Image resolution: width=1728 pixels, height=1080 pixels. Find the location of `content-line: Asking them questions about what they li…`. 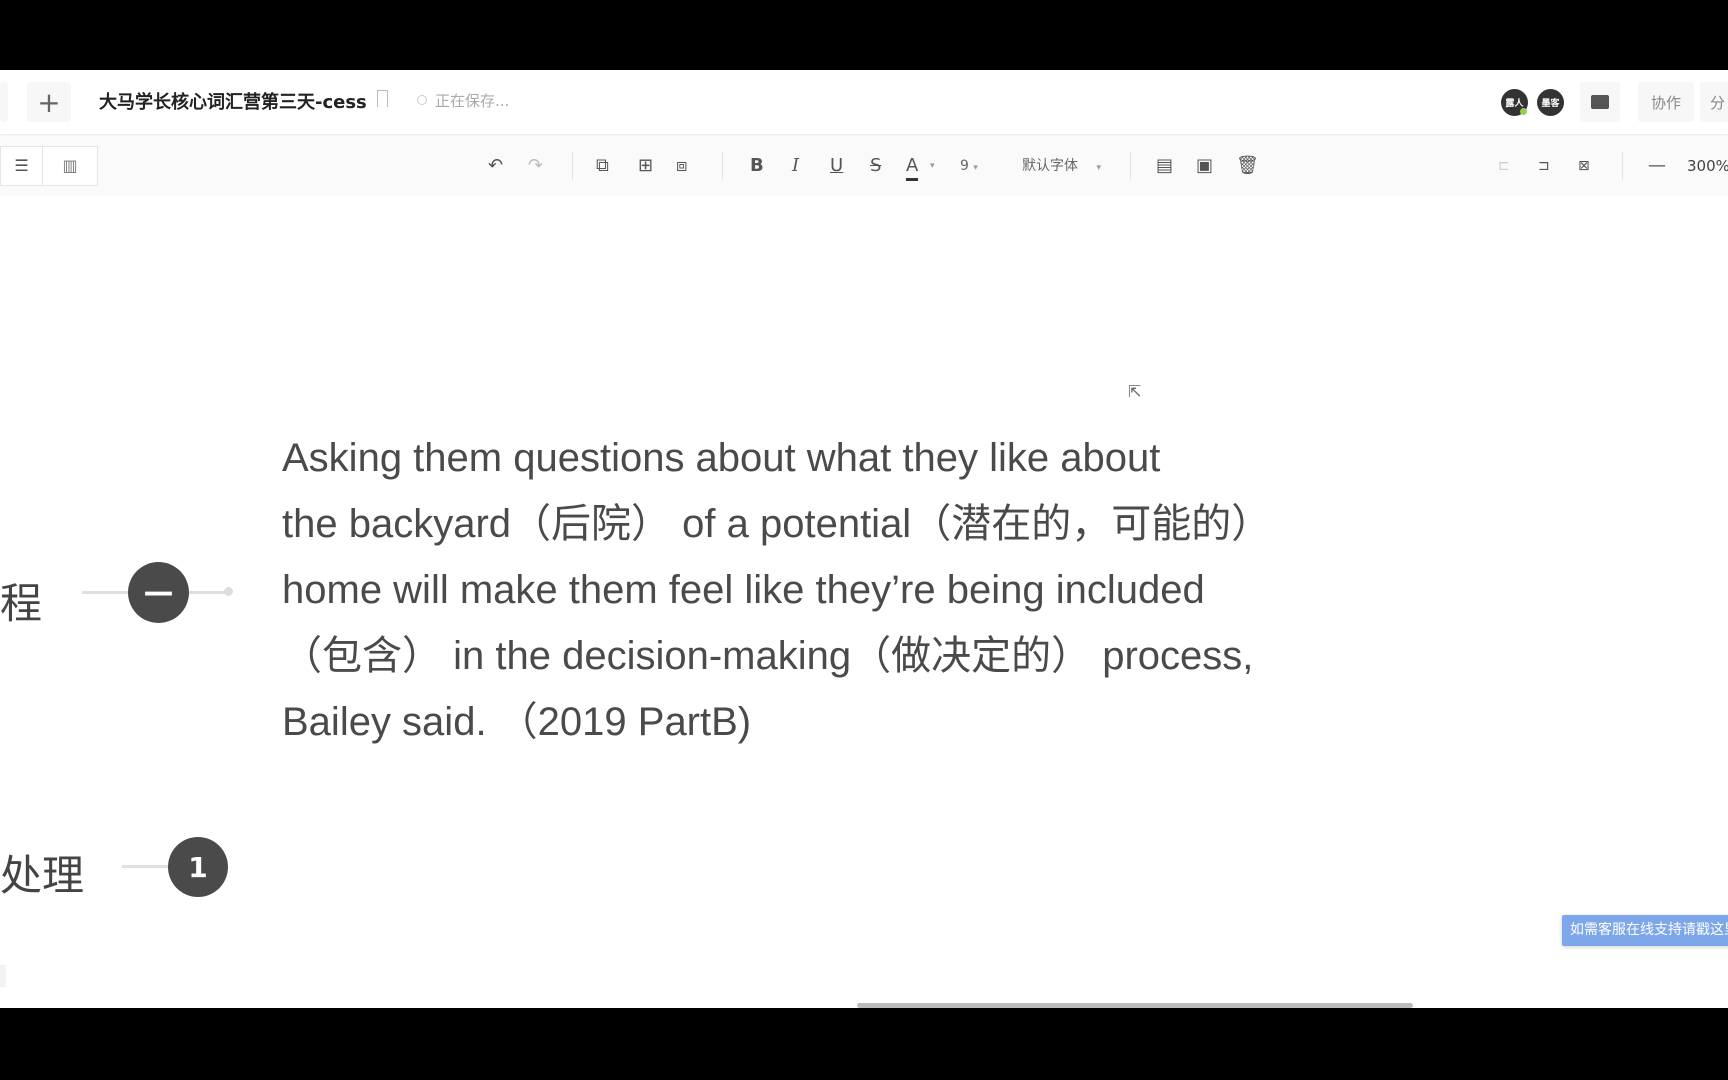

content-line: Asking them questions about what they li… is located at coordinates (721, 458).